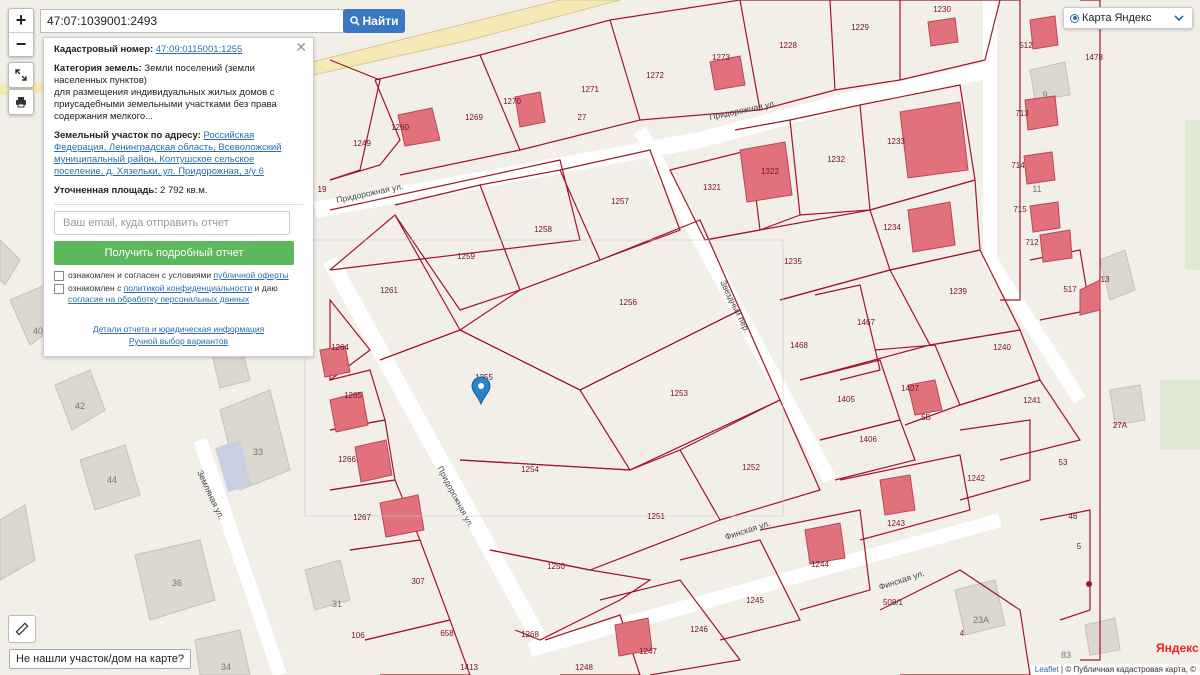  Describe the element at coordinates (353, 395) in the screenshot. I see `parcel-number-label: 1265` at that location.